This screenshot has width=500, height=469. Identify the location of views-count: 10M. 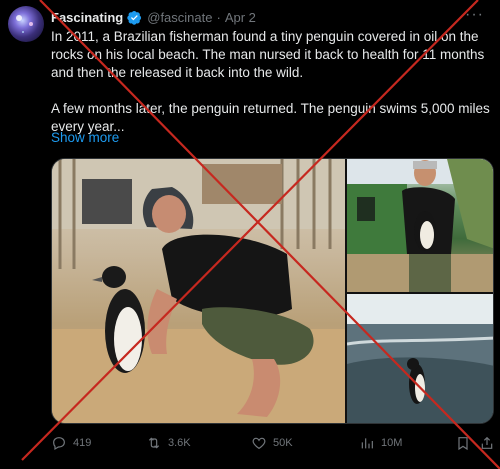
(392, 443).